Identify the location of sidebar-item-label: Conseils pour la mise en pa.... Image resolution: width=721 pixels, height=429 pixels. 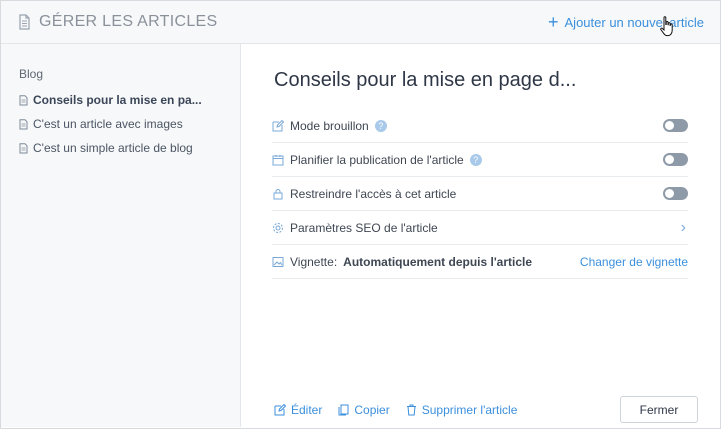
(117, 100).